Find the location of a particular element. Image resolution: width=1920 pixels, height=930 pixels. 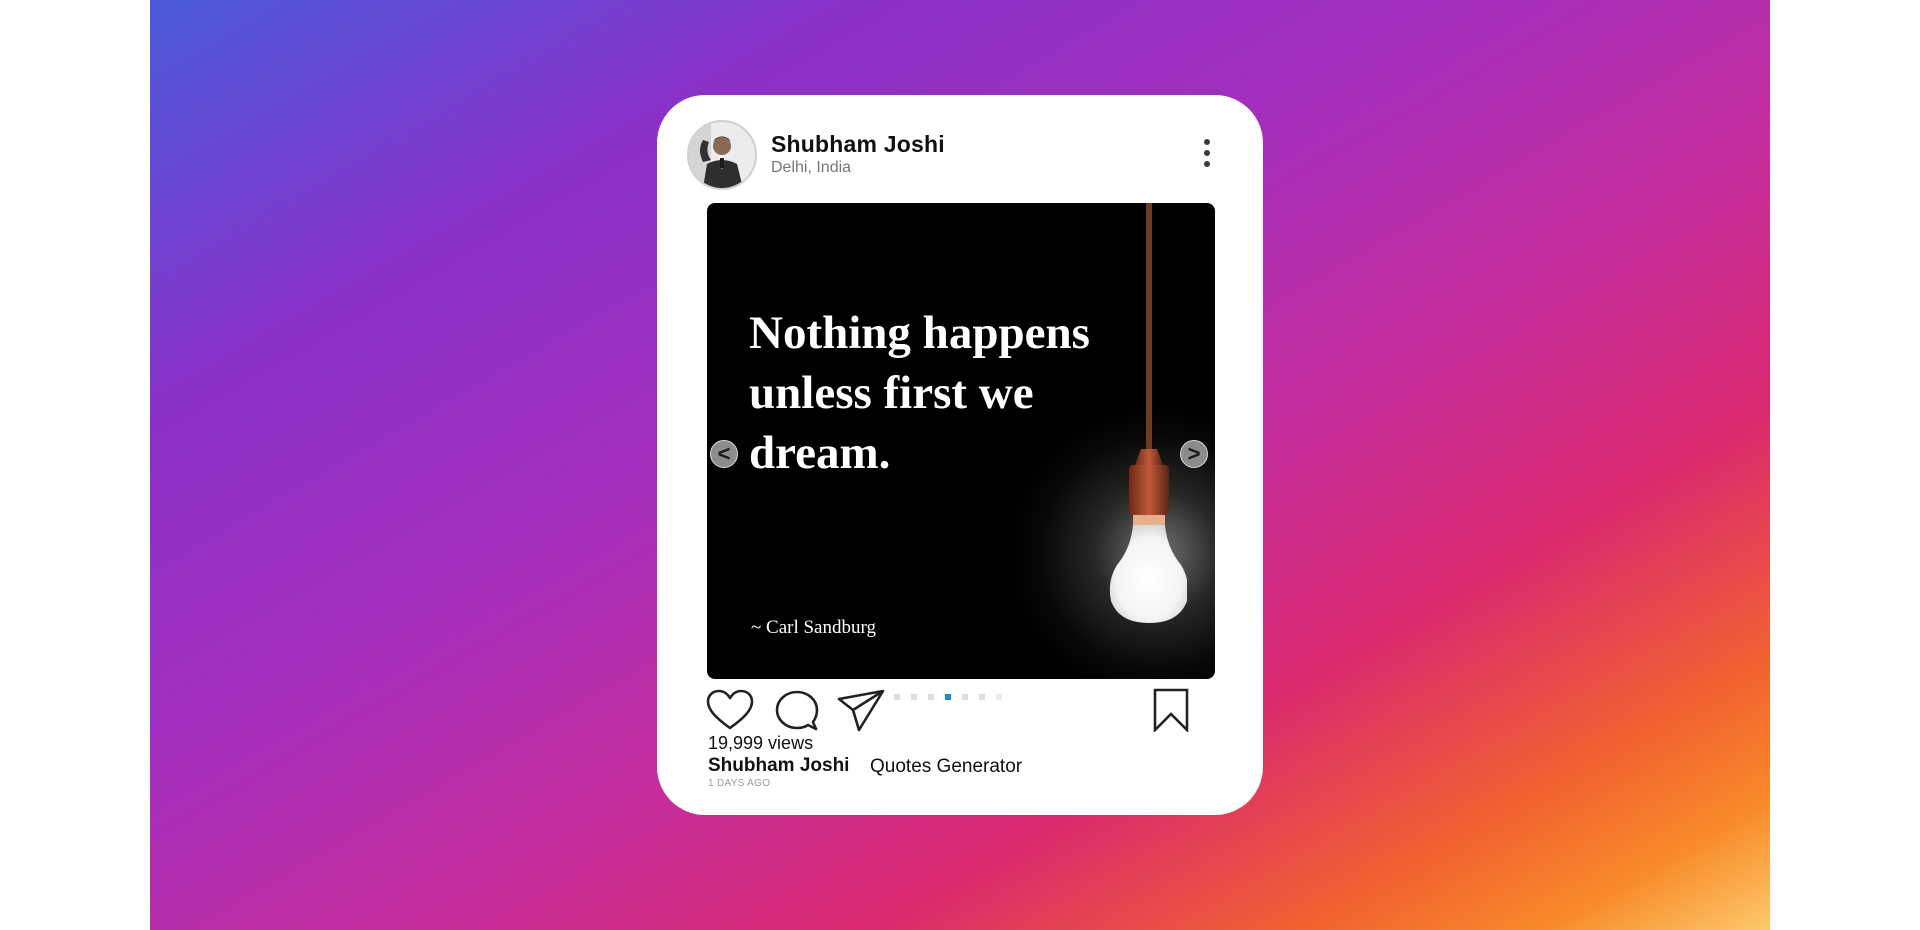

more-options-button is located at coordinates (1207, 154).